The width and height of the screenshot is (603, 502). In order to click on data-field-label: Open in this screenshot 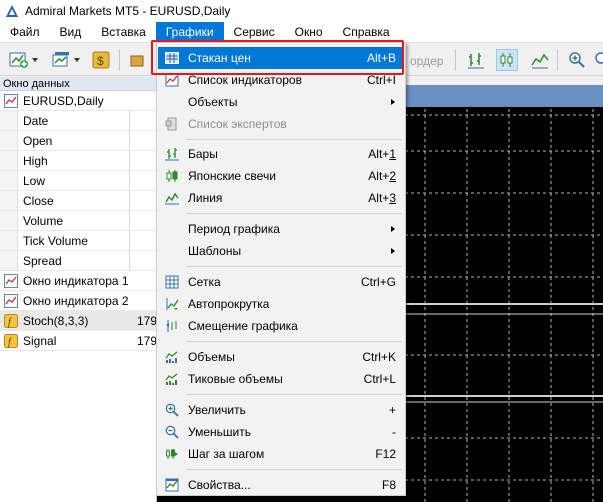, I will do `click(38, 140)`.